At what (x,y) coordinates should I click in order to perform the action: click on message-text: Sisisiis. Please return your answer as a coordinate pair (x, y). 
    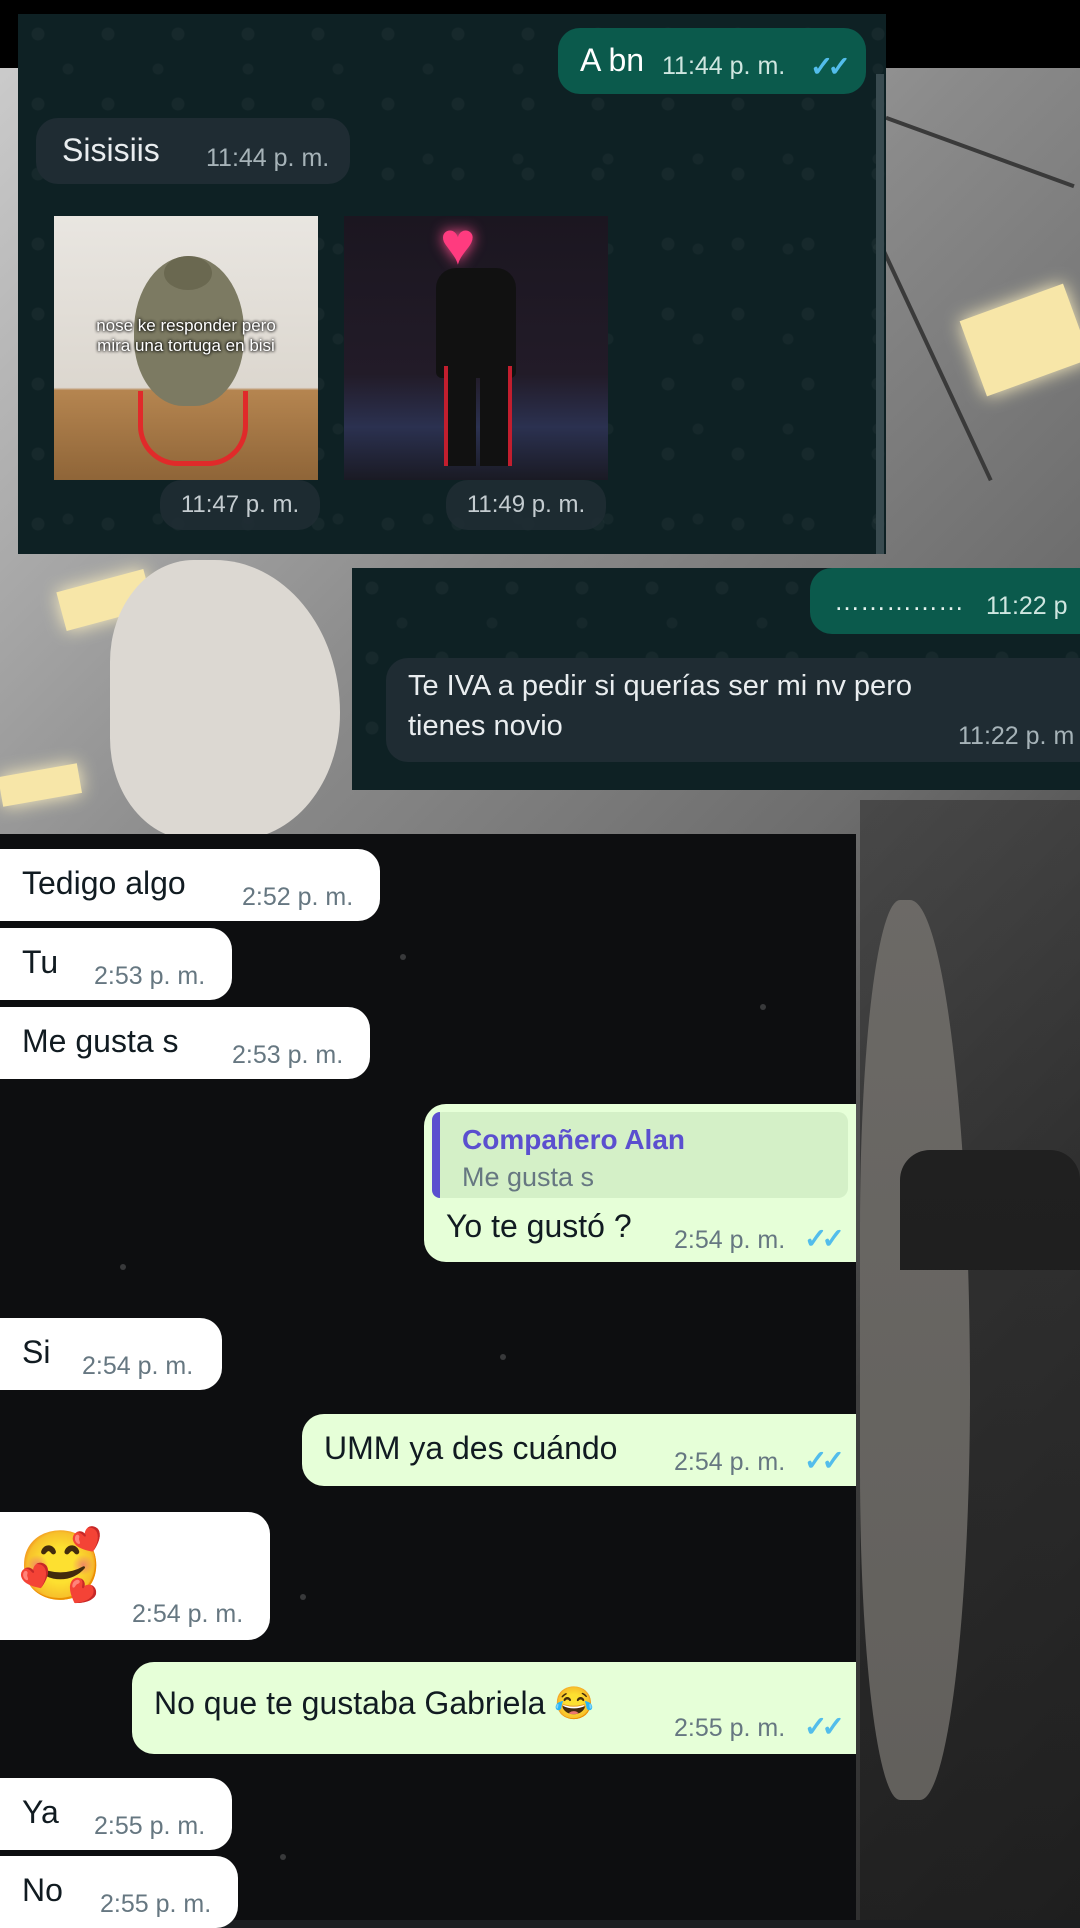
    Looking at the image, I should click on (111, 150).